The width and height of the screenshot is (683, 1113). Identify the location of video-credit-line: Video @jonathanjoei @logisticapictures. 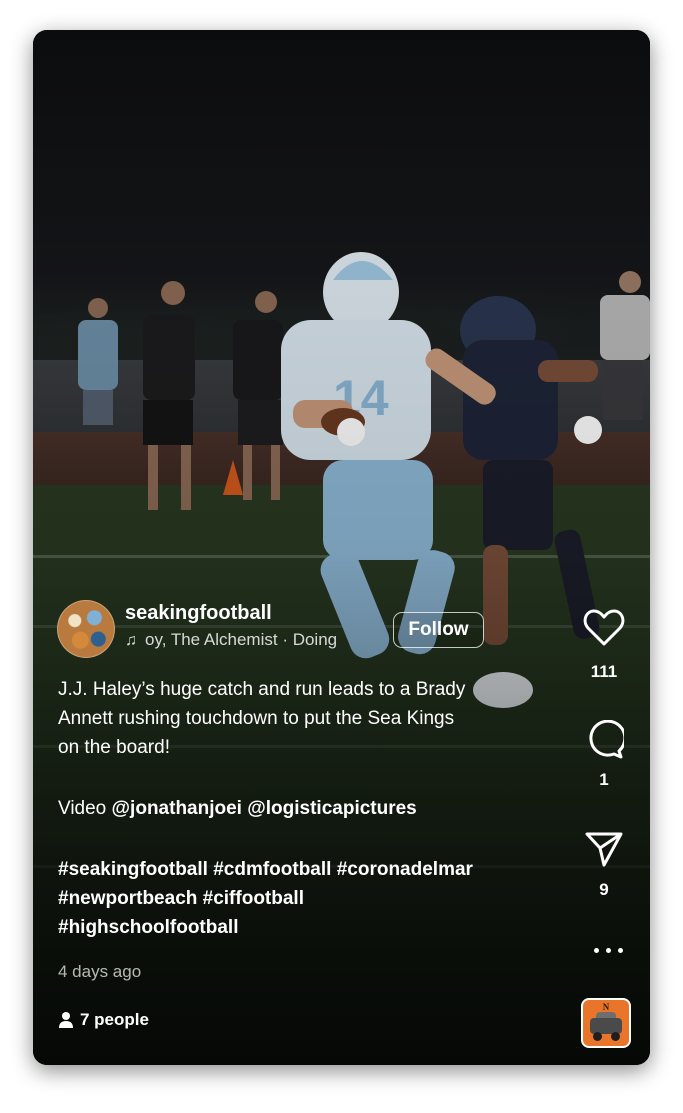
(308, 808).